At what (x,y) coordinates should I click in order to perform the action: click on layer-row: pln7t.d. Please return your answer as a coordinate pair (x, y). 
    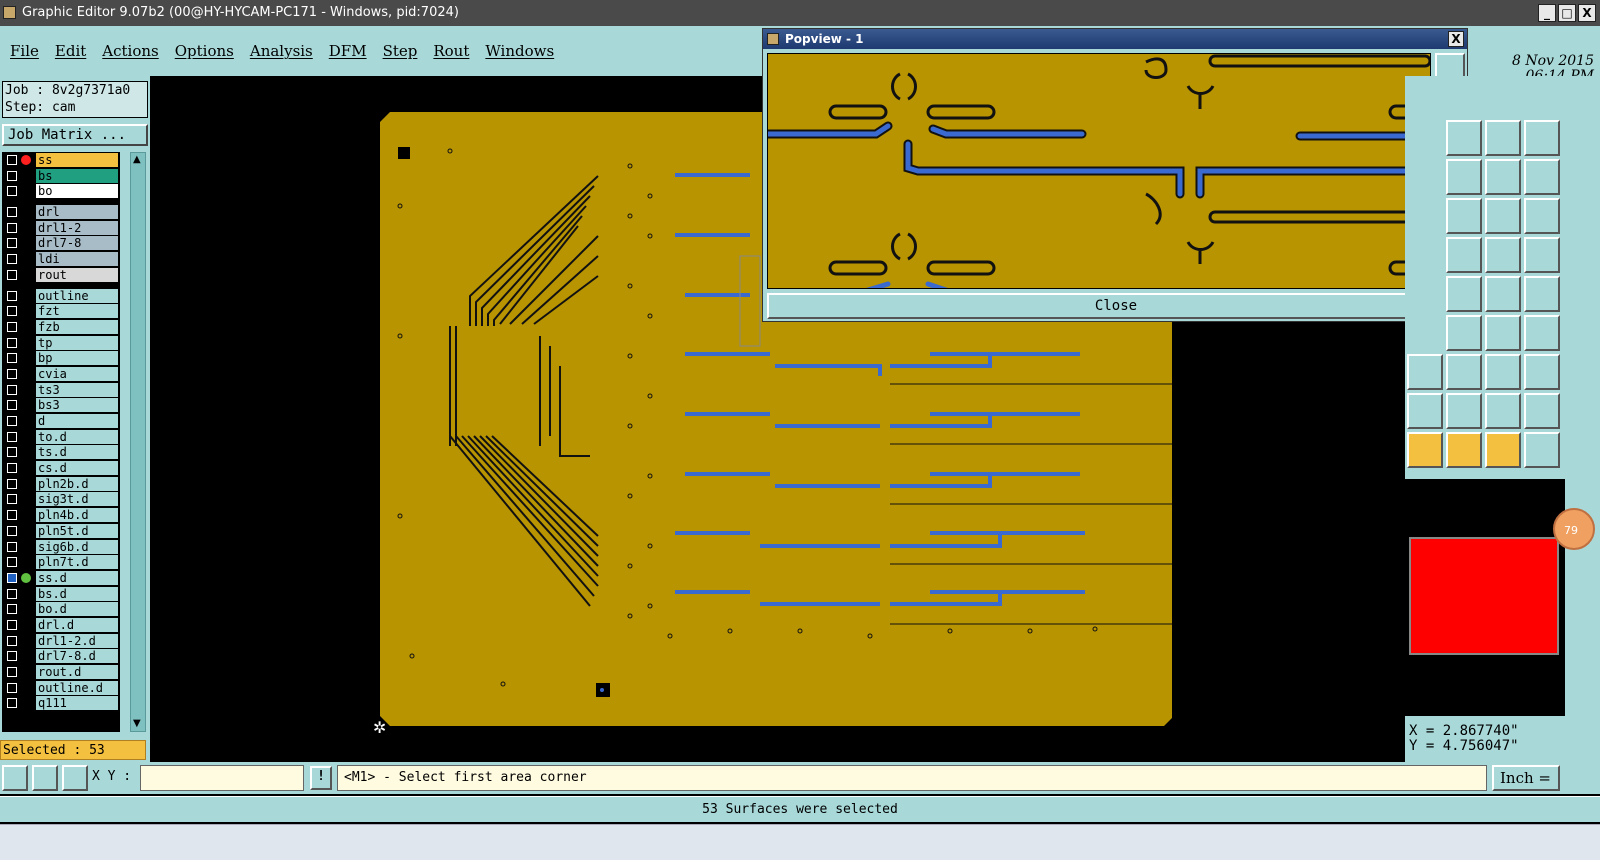
    Looking at the image, I should click on (61, 562).